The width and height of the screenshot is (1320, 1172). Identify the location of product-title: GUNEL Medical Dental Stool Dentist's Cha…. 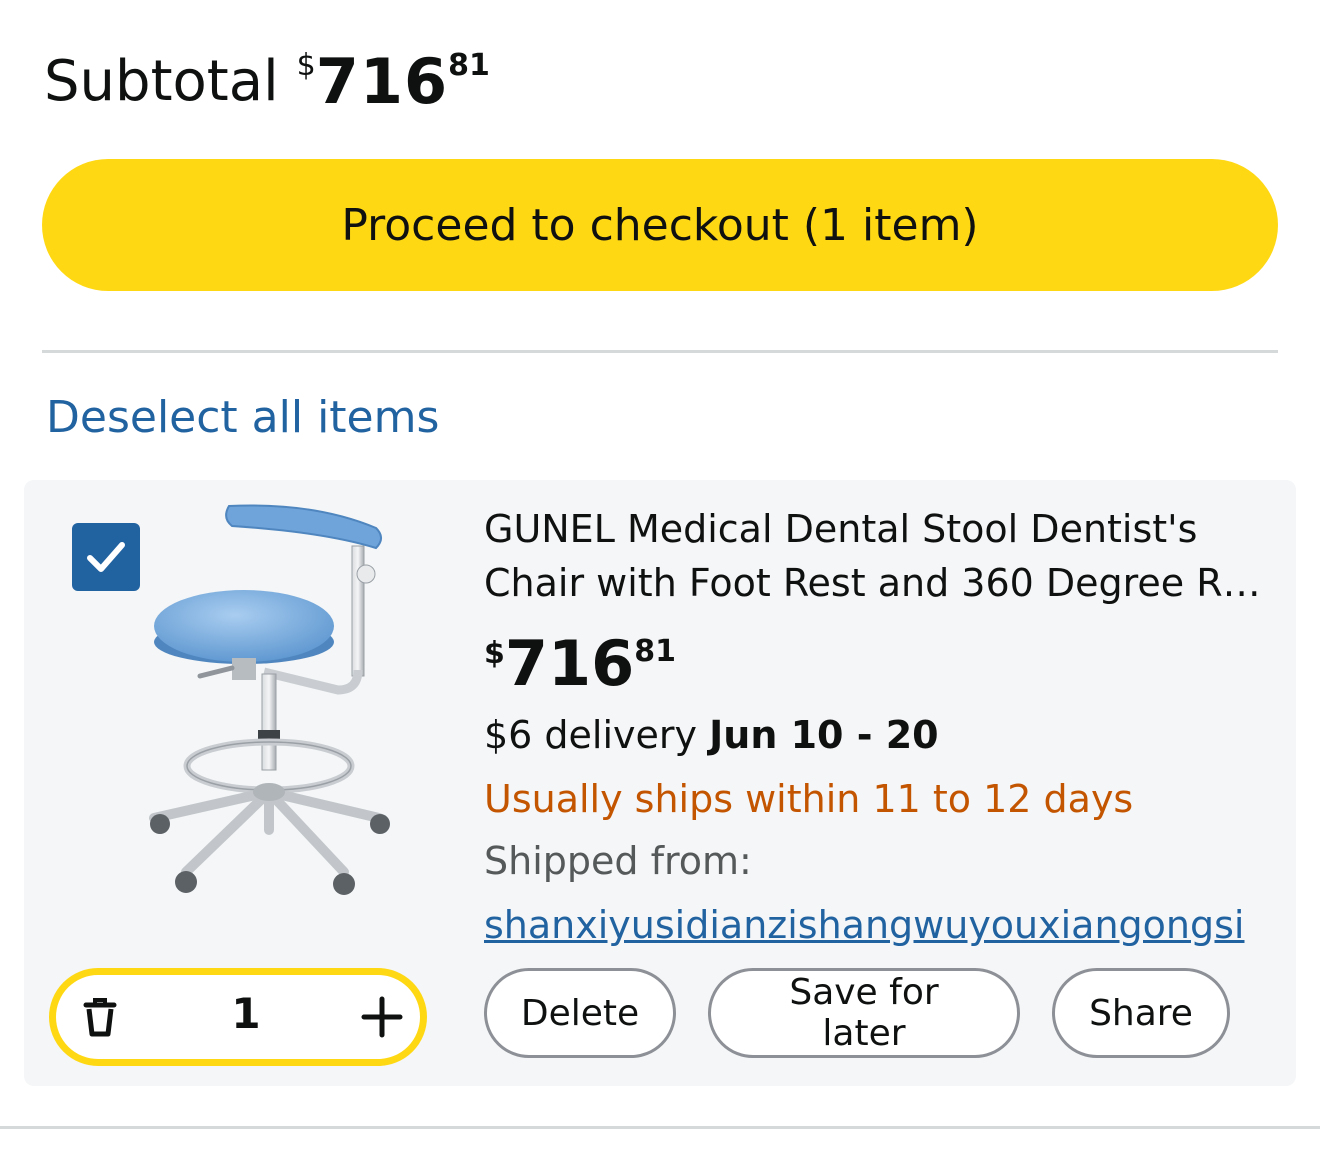
(879, 556).